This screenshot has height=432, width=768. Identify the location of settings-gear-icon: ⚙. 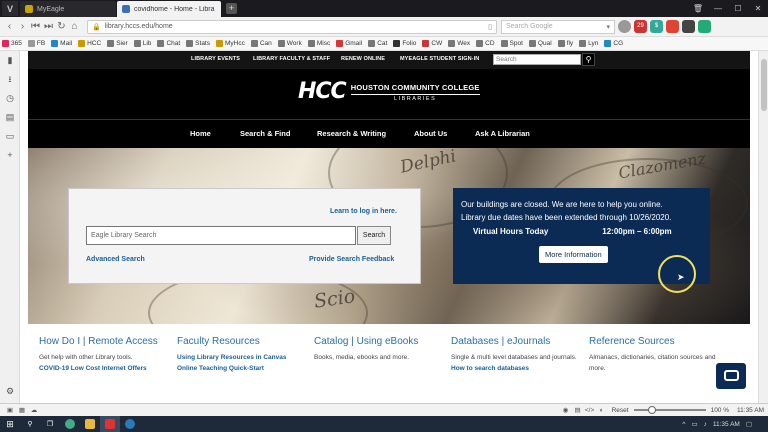
(10, 391).